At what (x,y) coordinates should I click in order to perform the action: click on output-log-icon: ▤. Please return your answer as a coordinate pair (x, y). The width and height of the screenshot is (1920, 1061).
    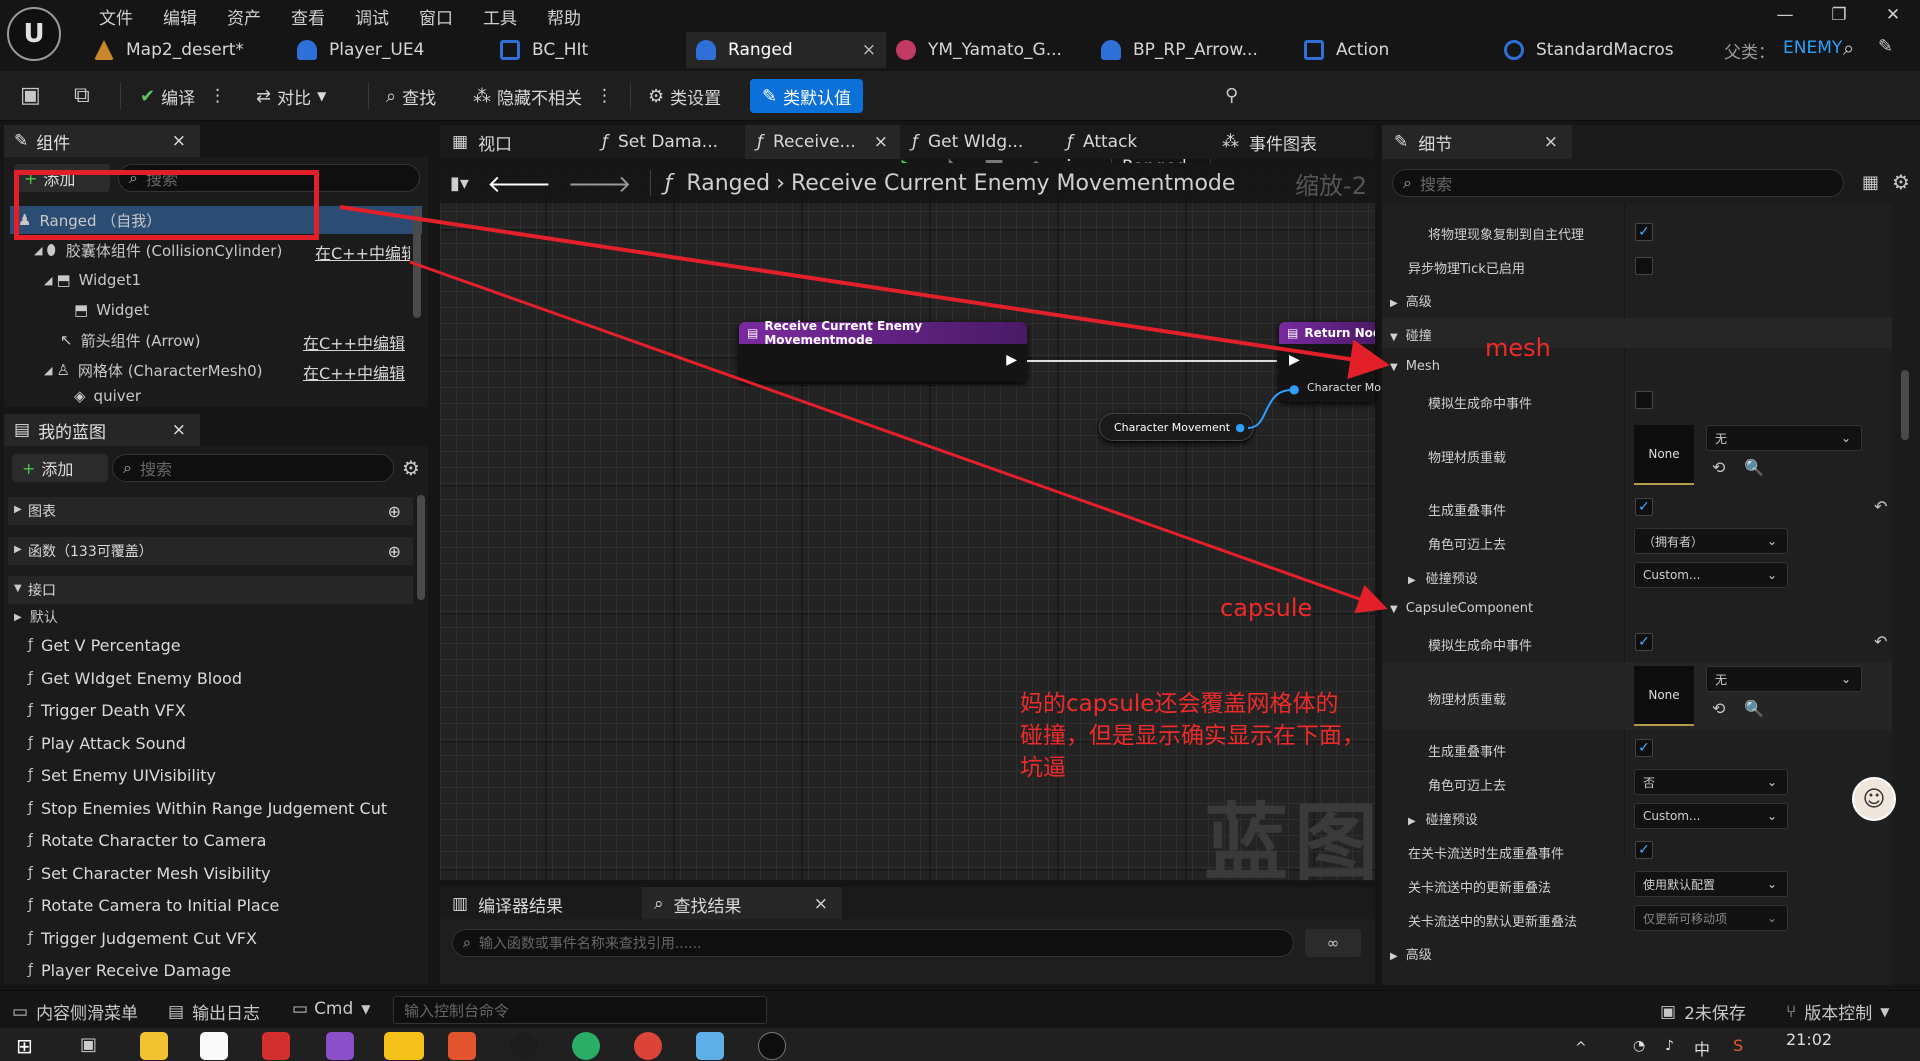
    Looking at the image, I should click on (176, 1011).